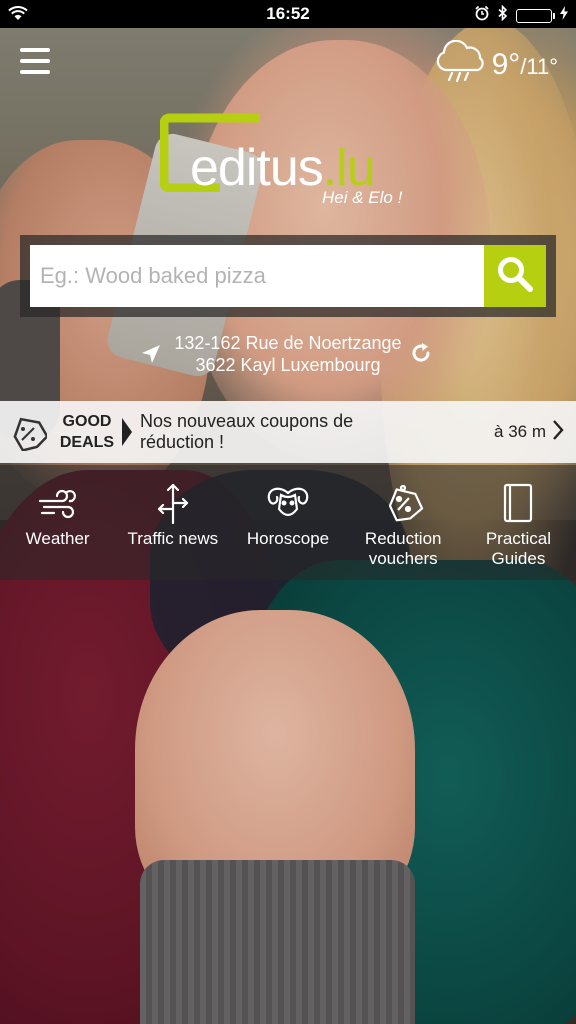 This screenshot has width=576, height=1024. What do you see at coordinates (28, 432) in the screenshot?
I see `deal-tag-icon` at bounding box center [28, 432].